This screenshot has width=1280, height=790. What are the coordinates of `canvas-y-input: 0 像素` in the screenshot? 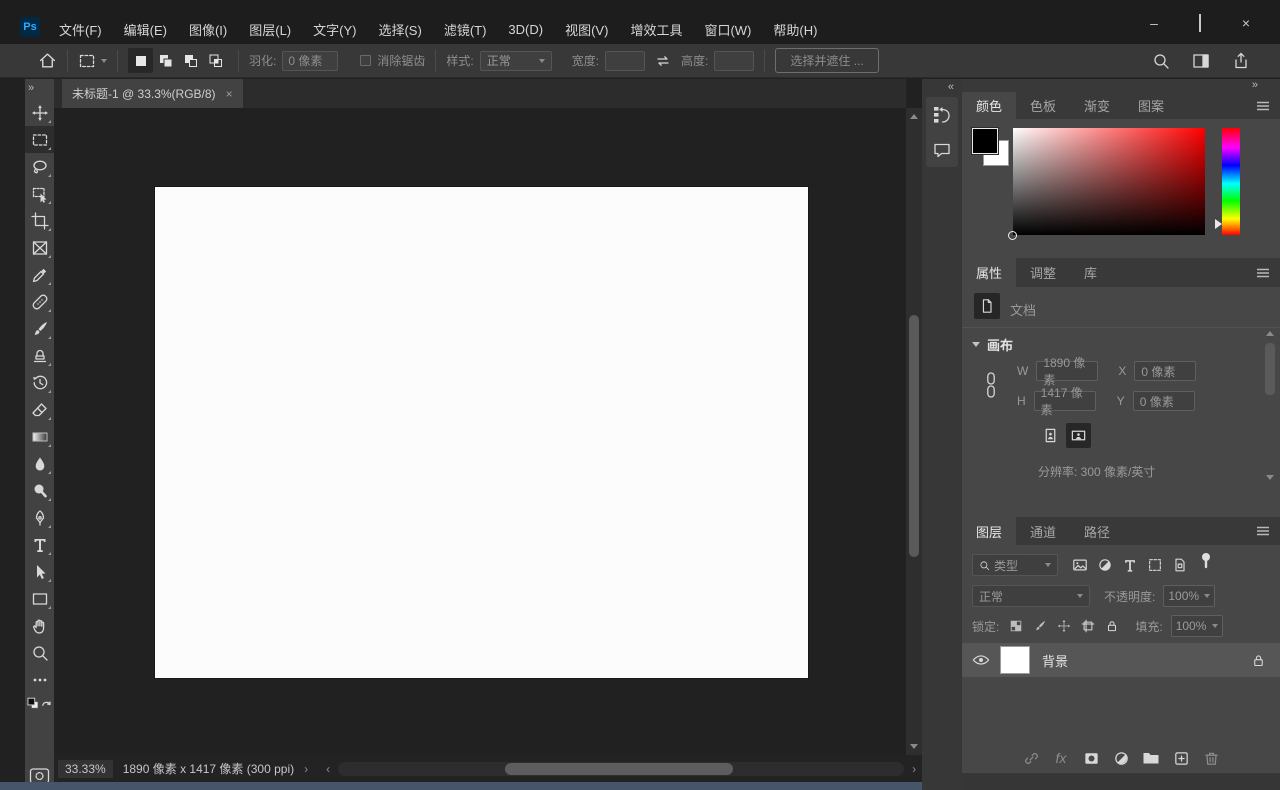 It's located at (1163, 401).